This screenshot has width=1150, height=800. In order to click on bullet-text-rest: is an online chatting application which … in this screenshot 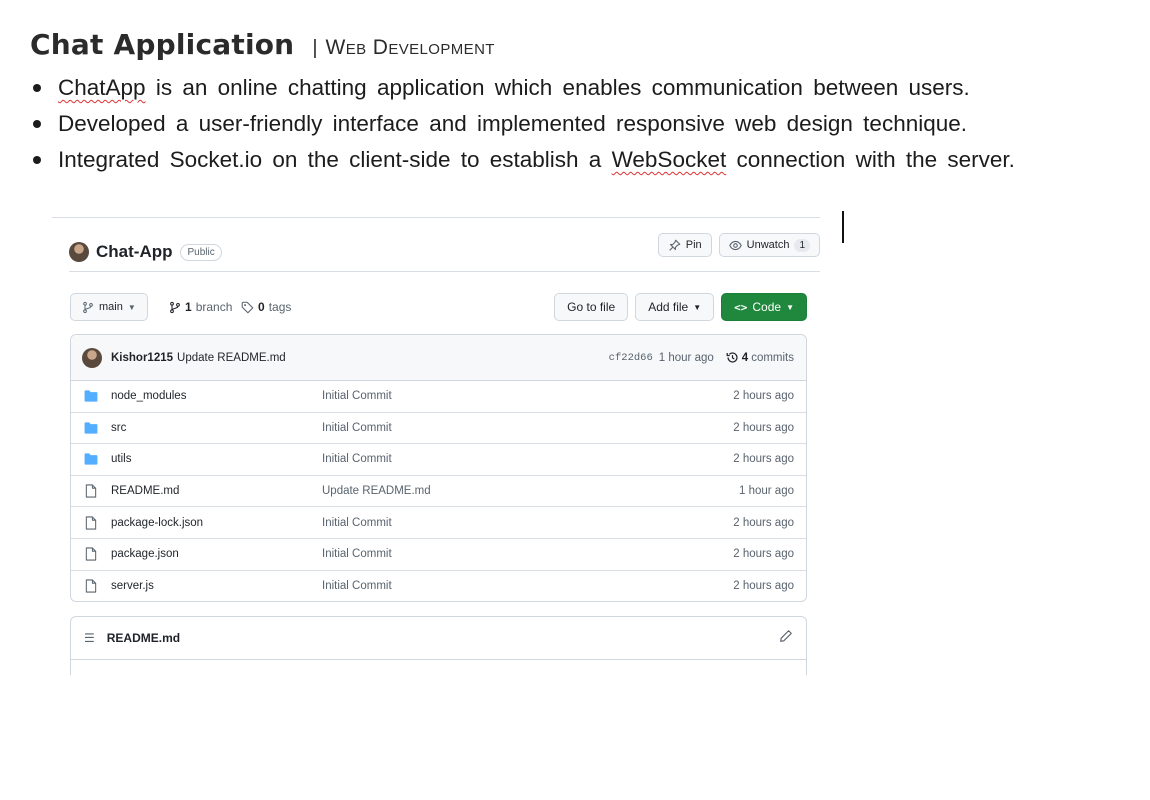, I will do `click(557, 87)`.